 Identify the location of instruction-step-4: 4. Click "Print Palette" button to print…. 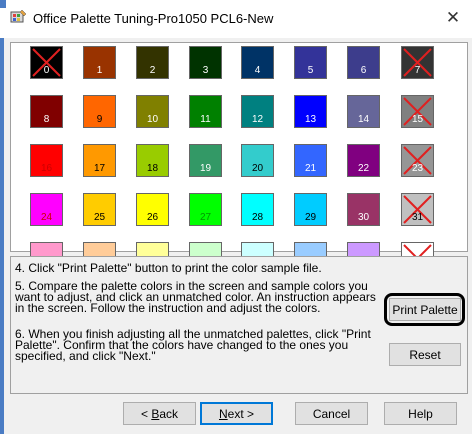
(168, 268).